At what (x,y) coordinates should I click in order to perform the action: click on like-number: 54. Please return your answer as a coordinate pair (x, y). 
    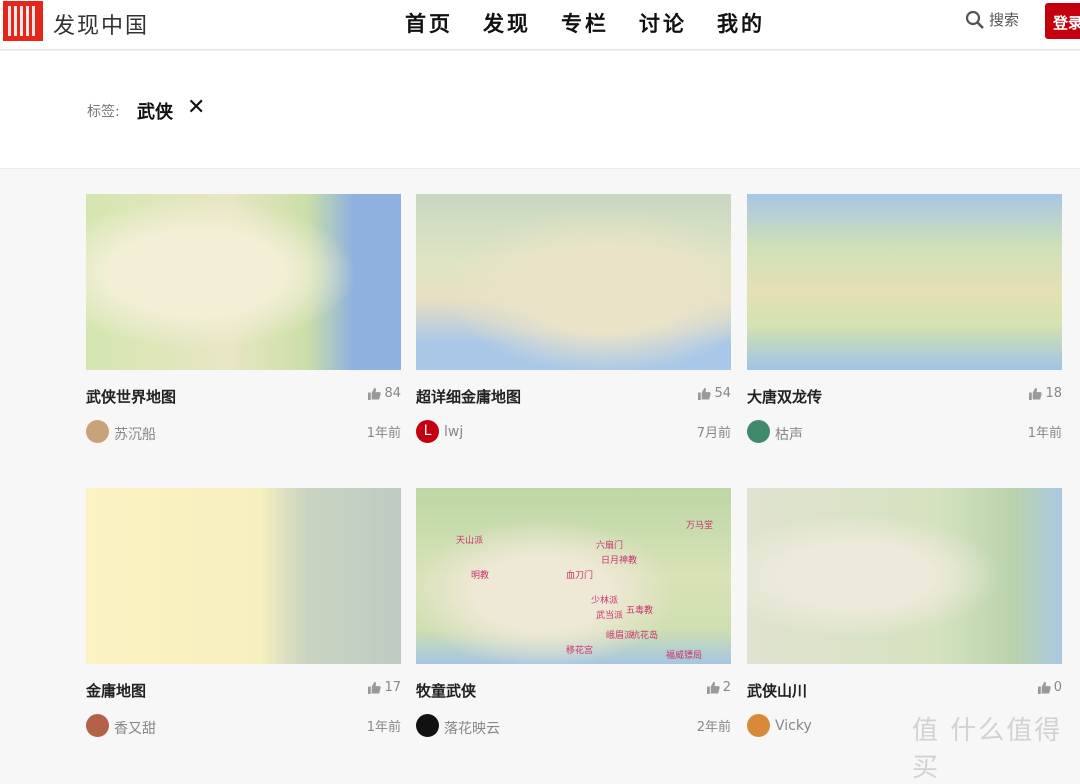
    Looking at the image, I should click on (722, 393).